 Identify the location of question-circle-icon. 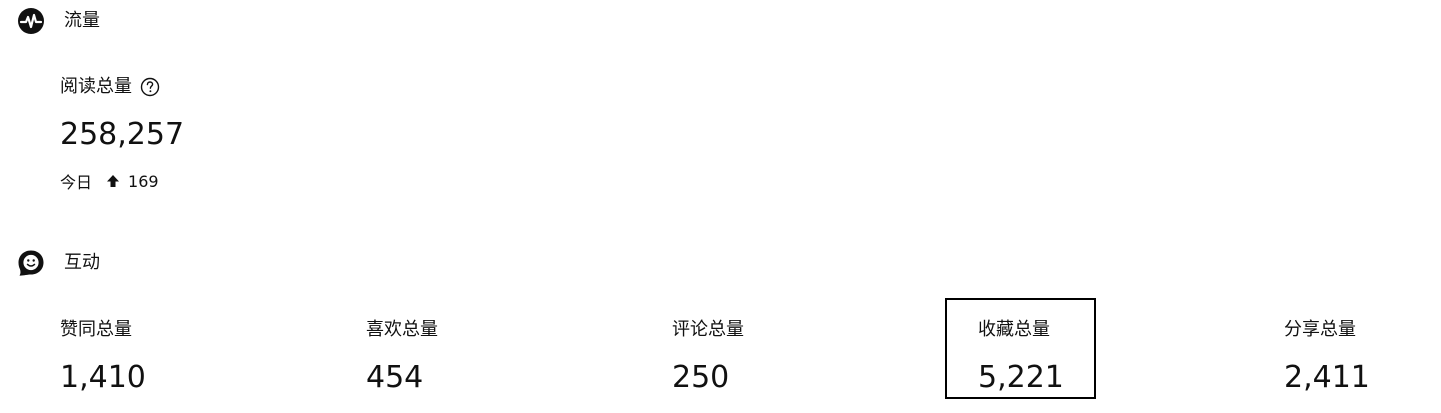
(150, 87).